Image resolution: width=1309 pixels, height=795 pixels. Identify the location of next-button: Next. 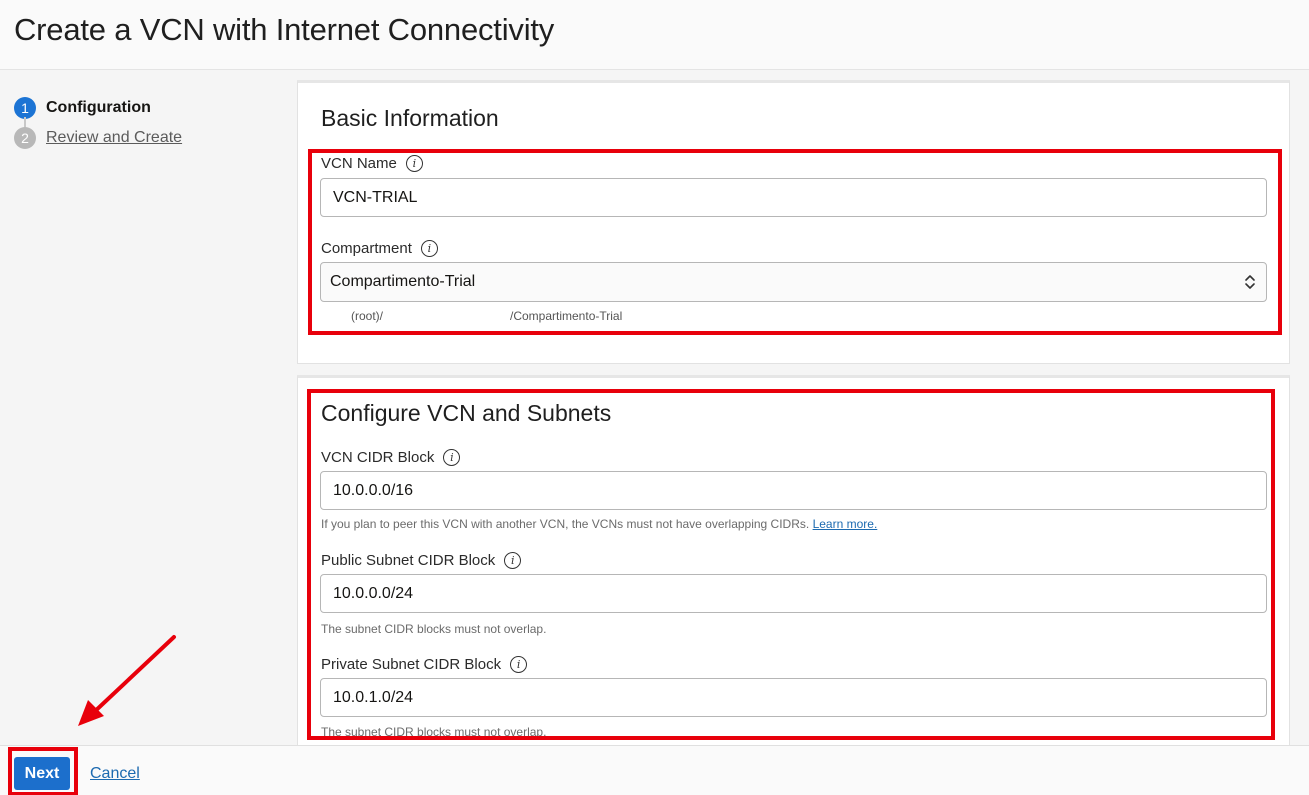
(42, 773).